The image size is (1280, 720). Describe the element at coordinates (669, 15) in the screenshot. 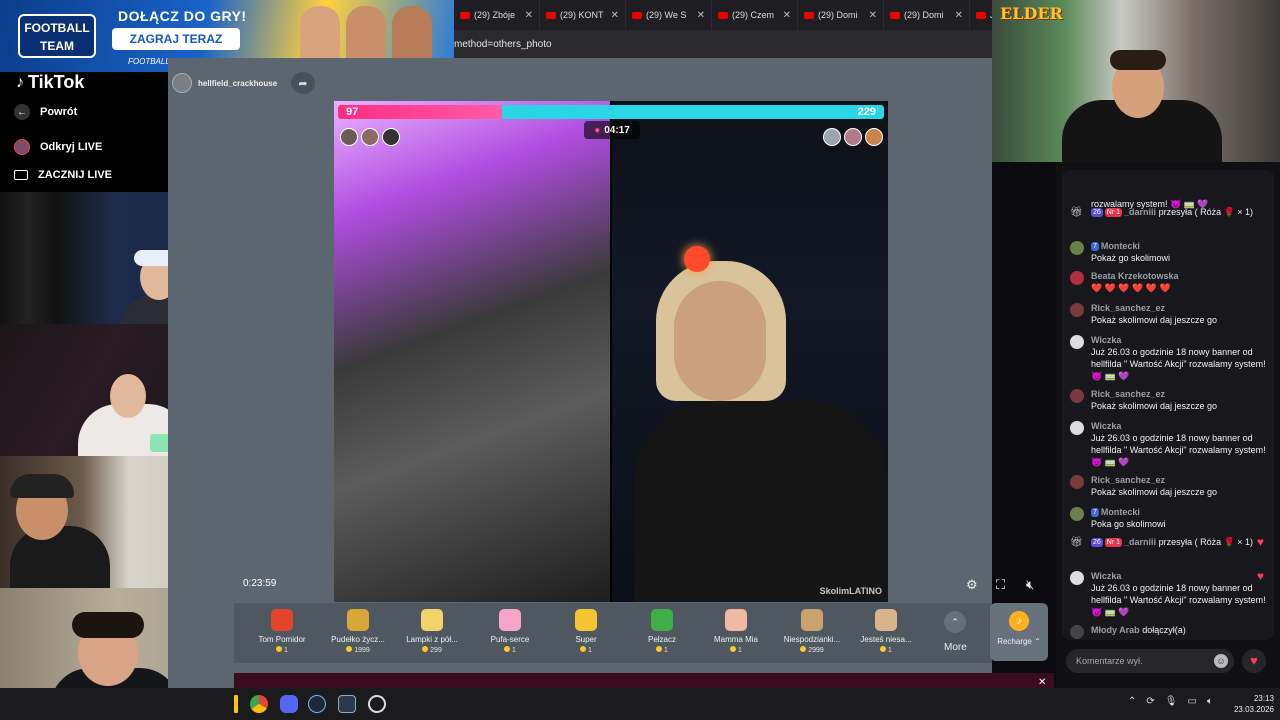

I see `browser-tab: (29) We S ✕` at that location.